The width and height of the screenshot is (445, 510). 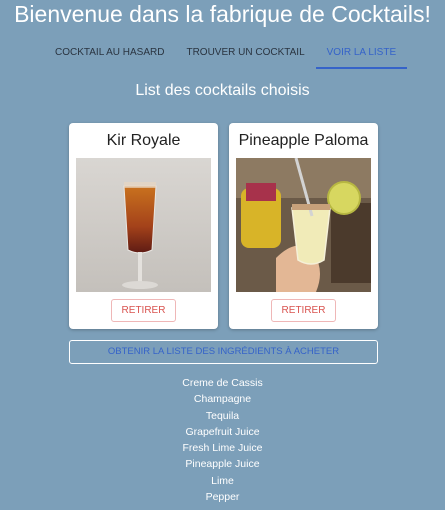 I want to click on ingredient-item: Lime, so click(x=222, y=480).